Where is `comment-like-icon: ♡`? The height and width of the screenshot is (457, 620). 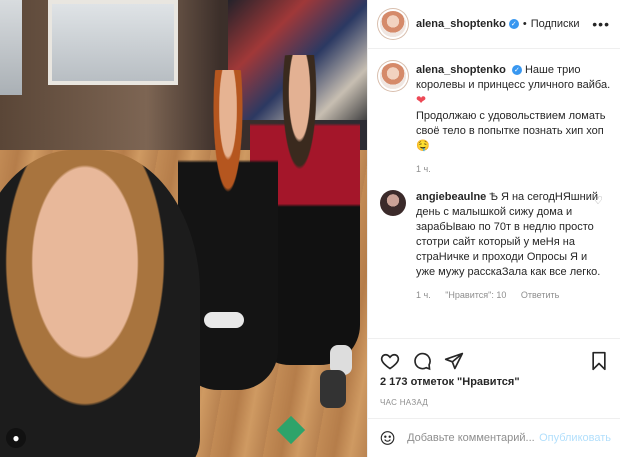 comment-like-icon: ♡ is located at coordinates (598, 200).